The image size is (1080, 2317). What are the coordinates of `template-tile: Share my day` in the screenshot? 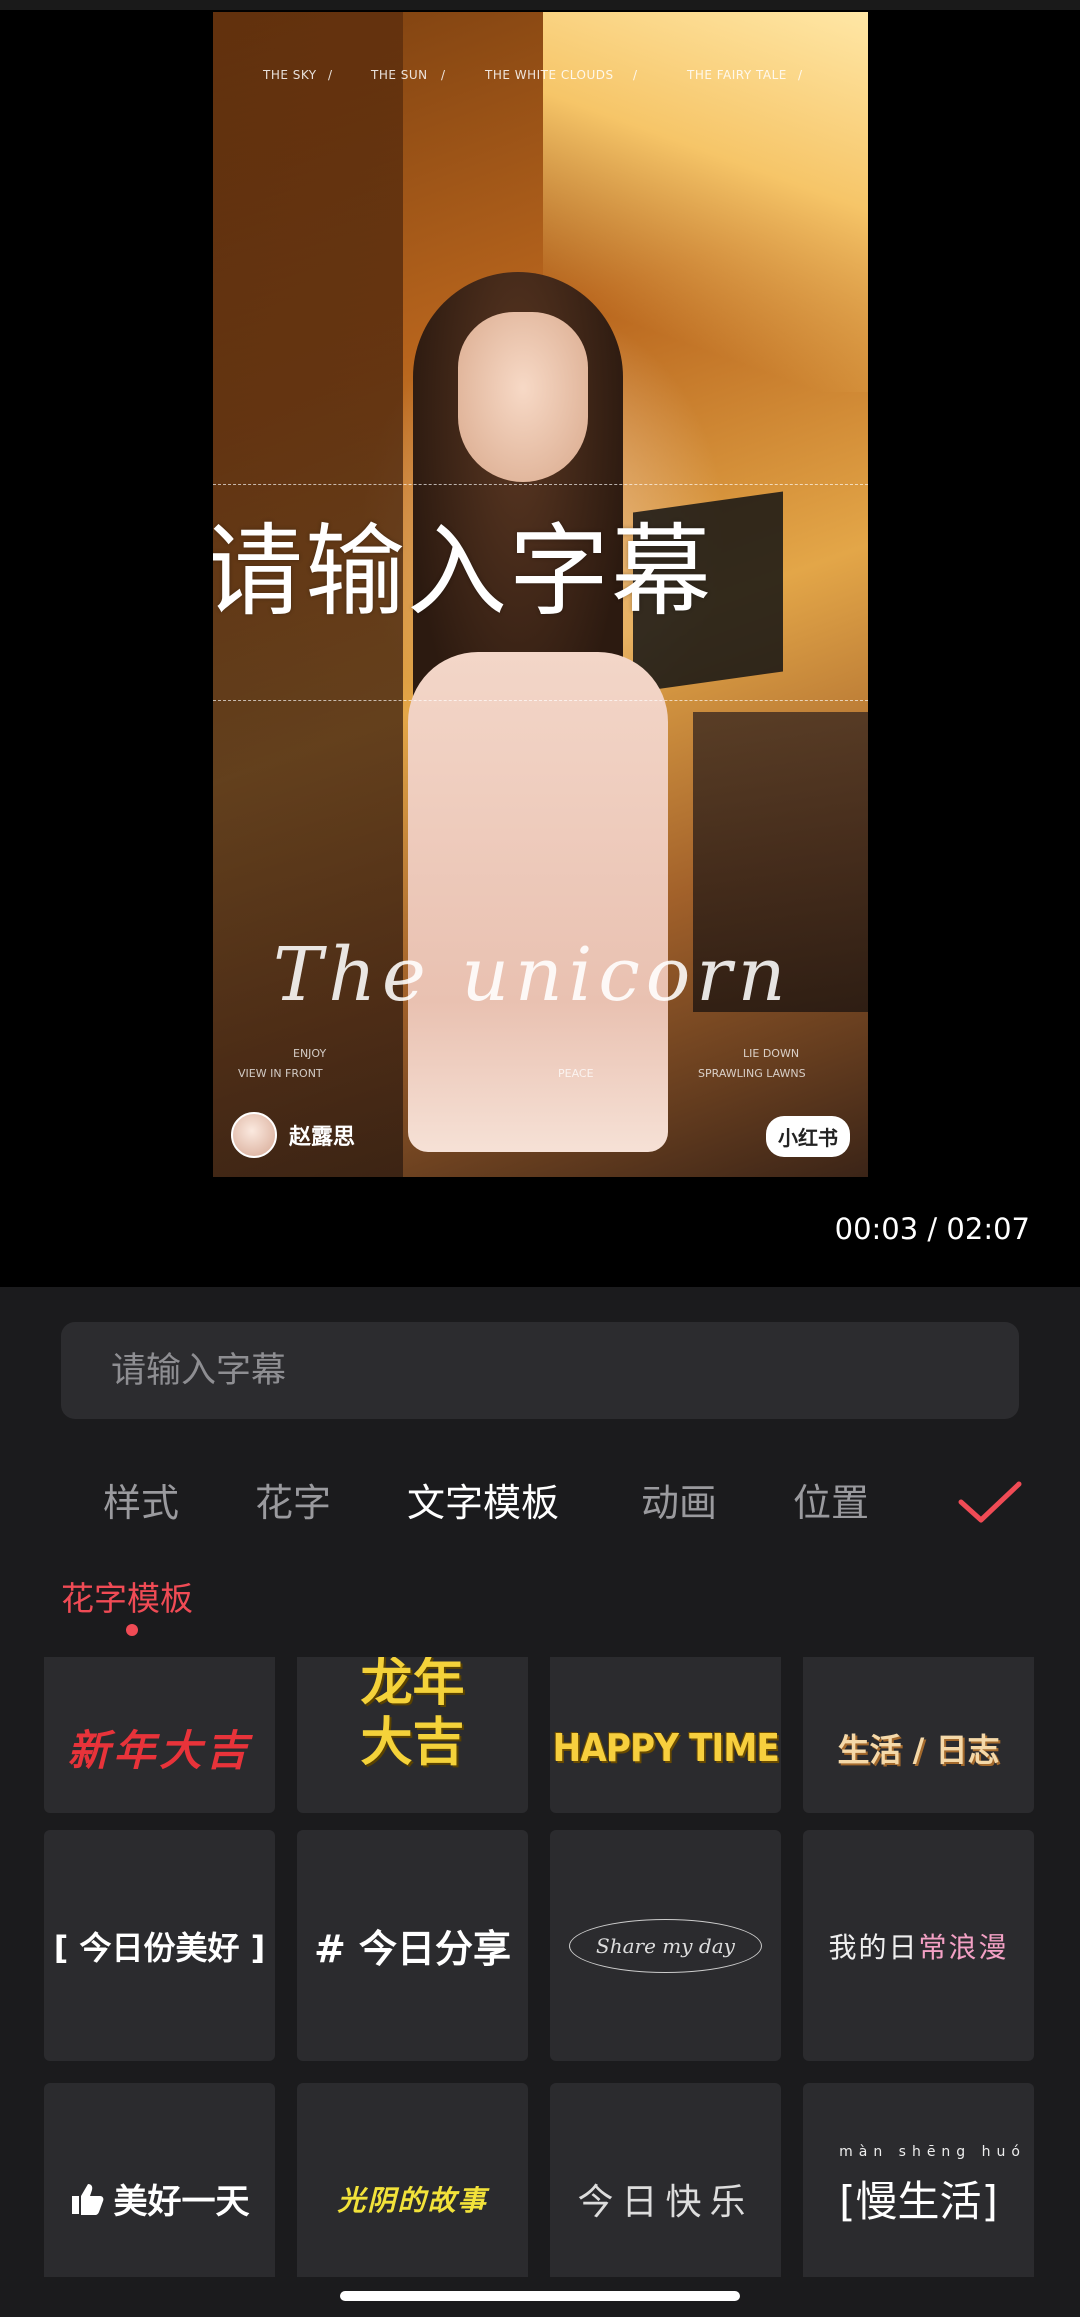 It's located at (665, 1945).